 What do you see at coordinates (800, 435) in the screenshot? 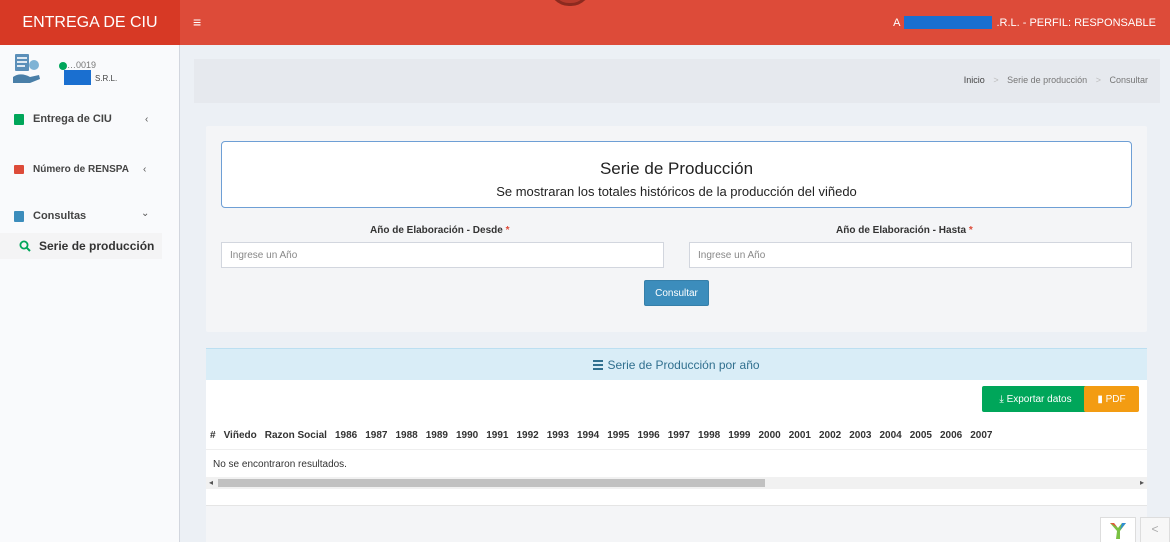
I see `column-header: 2001` at bounding box center [800, 435].